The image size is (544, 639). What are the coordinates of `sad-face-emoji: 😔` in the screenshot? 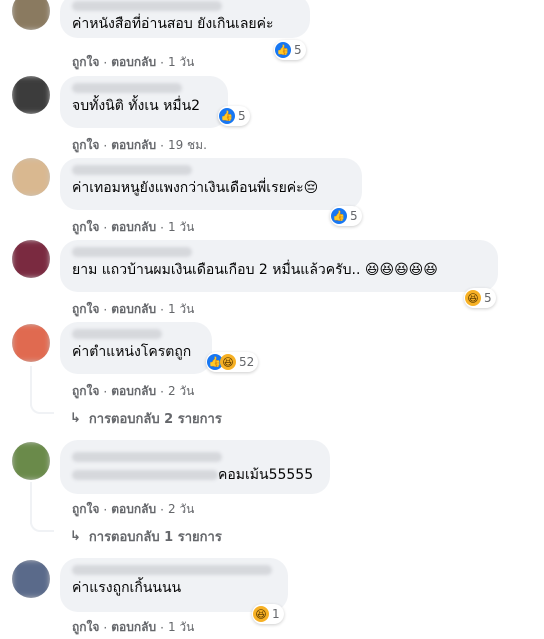 It's located at (311, 188).